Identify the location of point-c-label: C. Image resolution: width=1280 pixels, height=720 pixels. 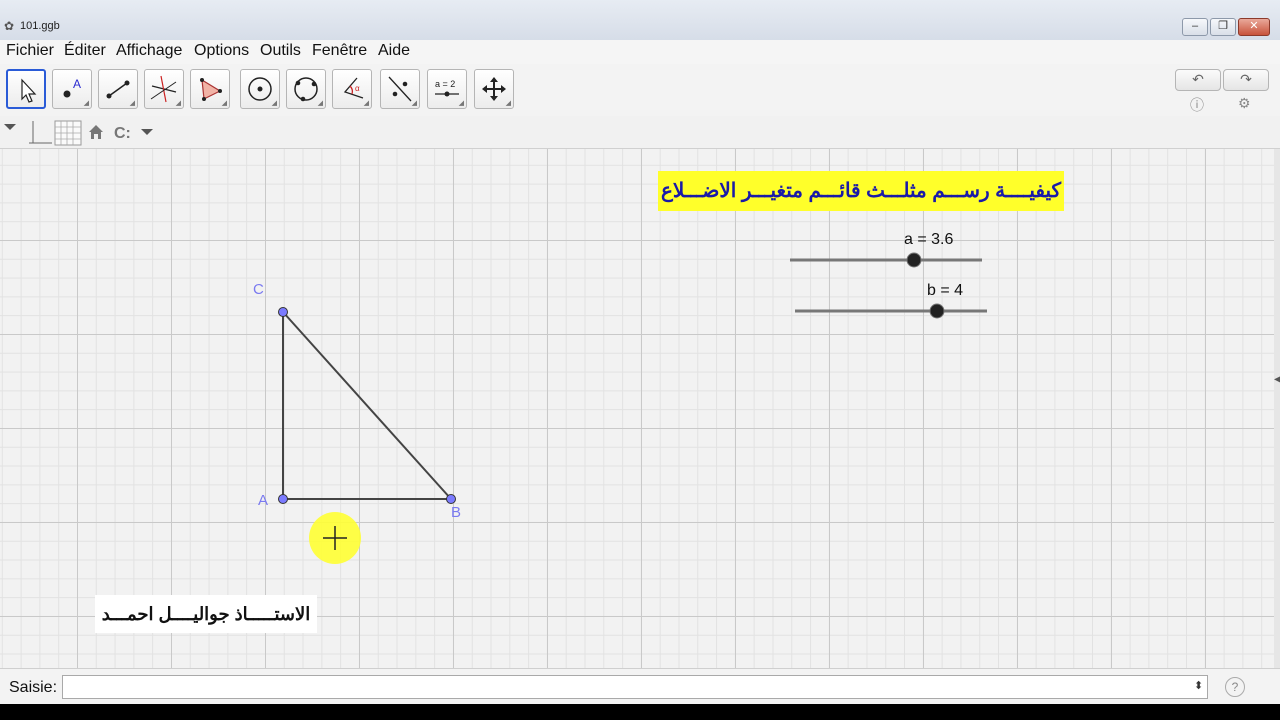
(258, 289).